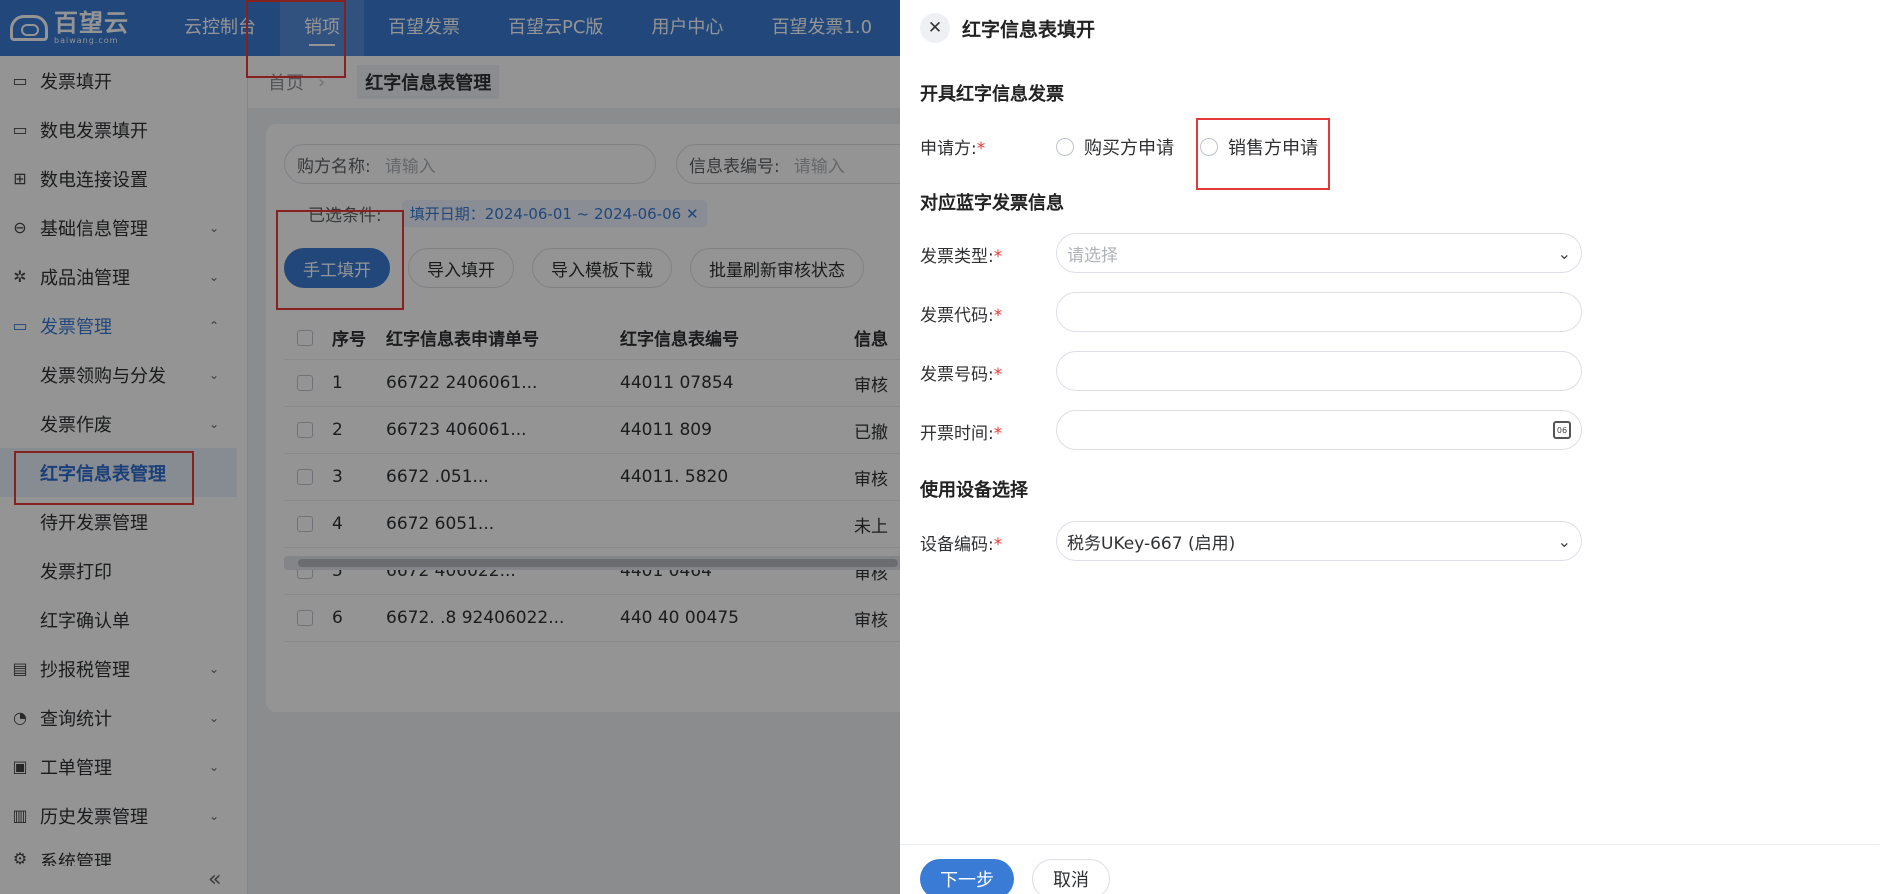 This screenshot has height=894, width=1886. What do you see at coordinates (1129, 148) in the screenshot?
I see `radio-label: 购买方申请` at bounding box center [1129, 148].